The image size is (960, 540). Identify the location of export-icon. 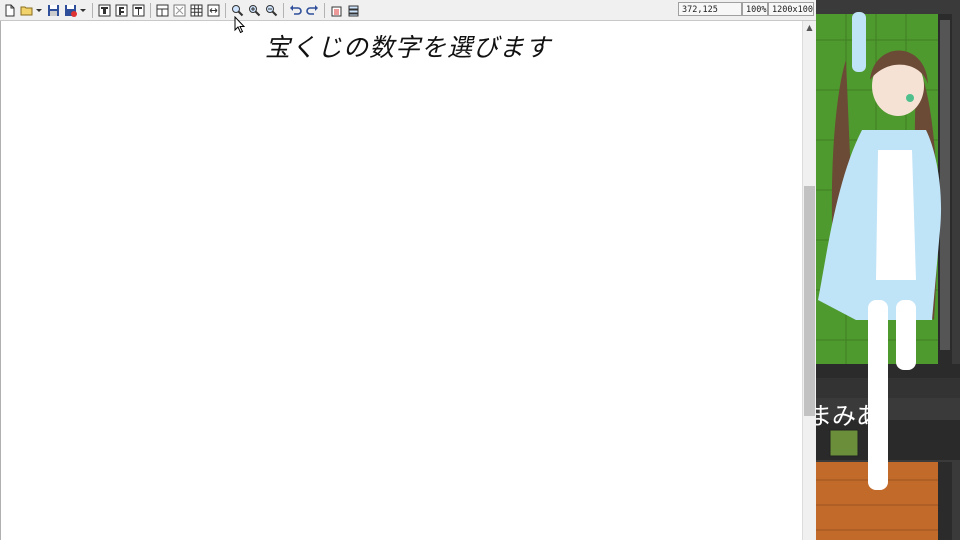
(336, 10).